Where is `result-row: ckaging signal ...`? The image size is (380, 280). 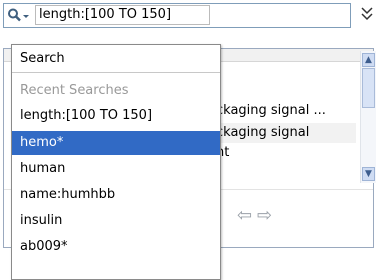
result-row: ckaging signal ... is located at coordinates (286, 111).